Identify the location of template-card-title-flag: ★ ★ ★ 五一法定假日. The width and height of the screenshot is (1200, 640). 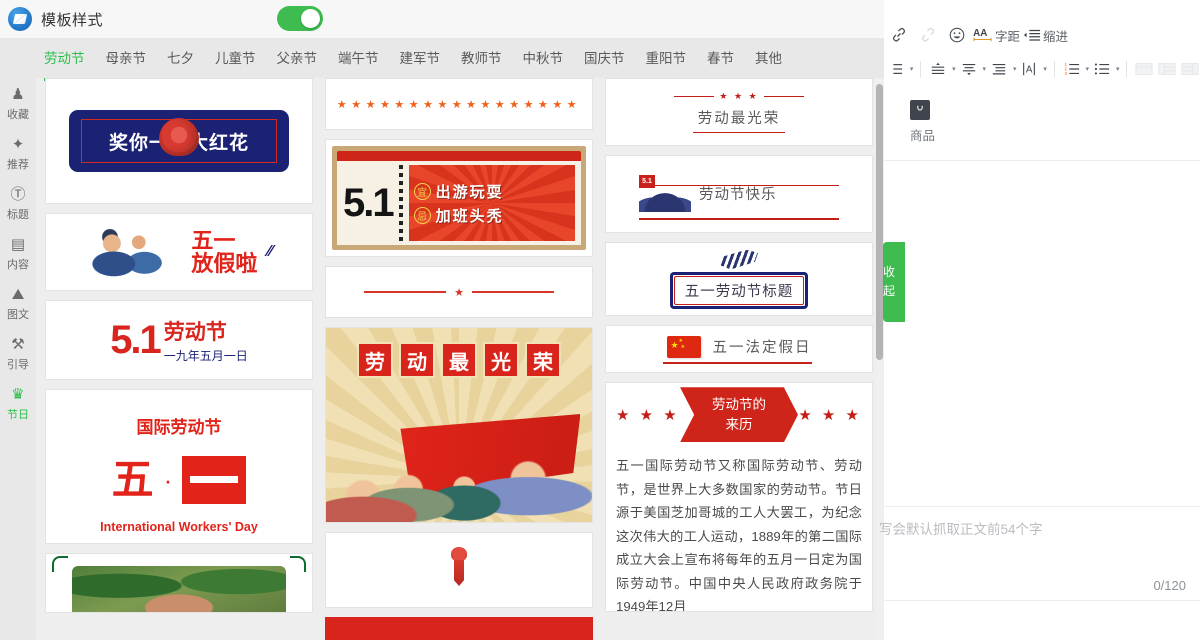
(739, 349).